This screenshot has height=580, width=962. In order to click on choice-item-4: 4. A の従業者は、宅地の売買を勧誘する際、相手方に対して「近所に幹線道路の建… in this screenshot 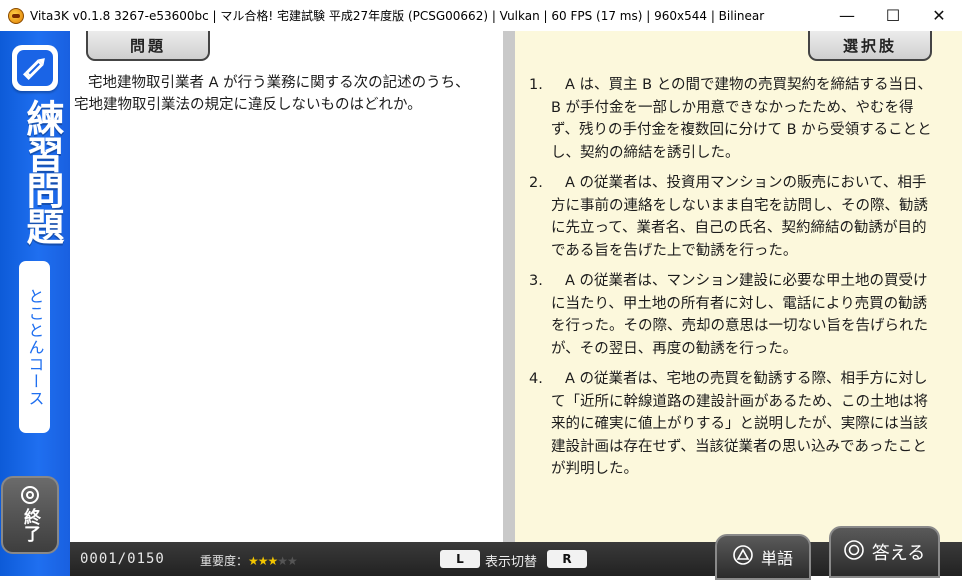, I will do `click(734, 424)`.